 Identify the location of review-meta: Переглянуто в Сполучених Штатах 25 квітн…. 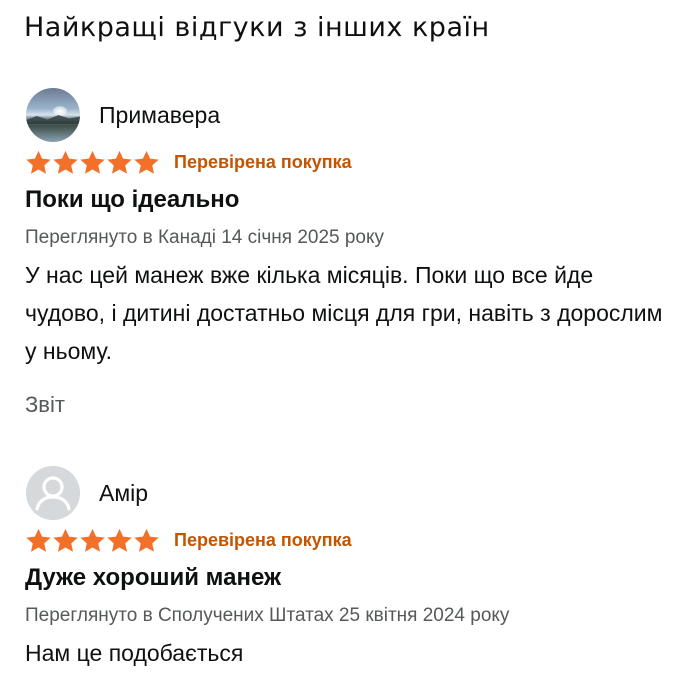
(267, 615).